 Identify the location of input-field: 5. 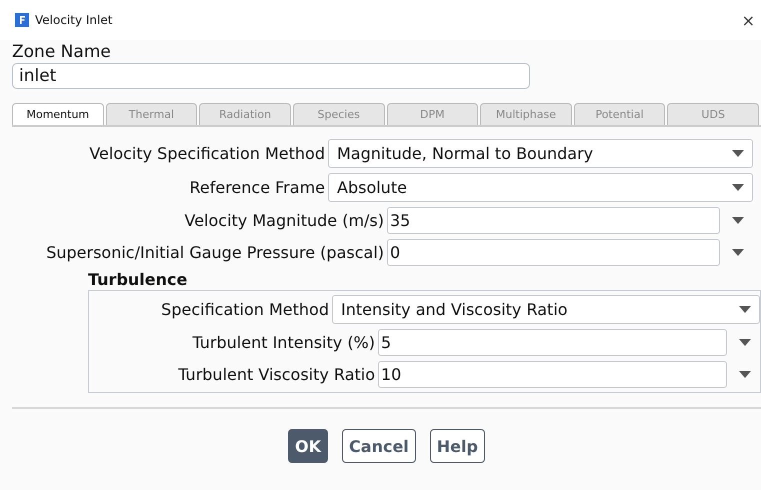
(552, 342).